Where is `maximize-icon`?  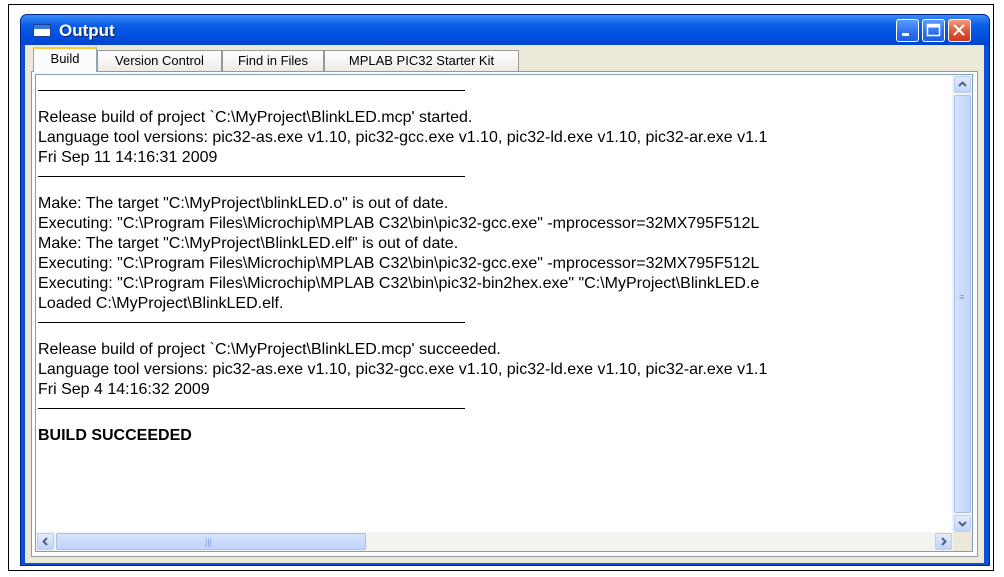
maximize-icon is located at coordinates (933, 30).